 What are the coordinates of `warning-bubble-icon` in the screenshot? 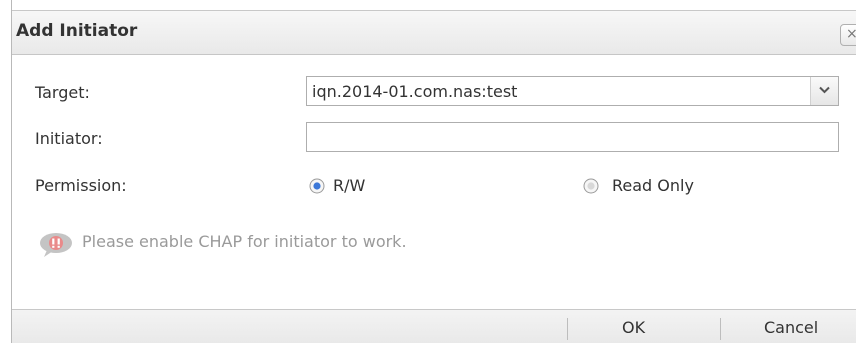 It's located at (56, 245).